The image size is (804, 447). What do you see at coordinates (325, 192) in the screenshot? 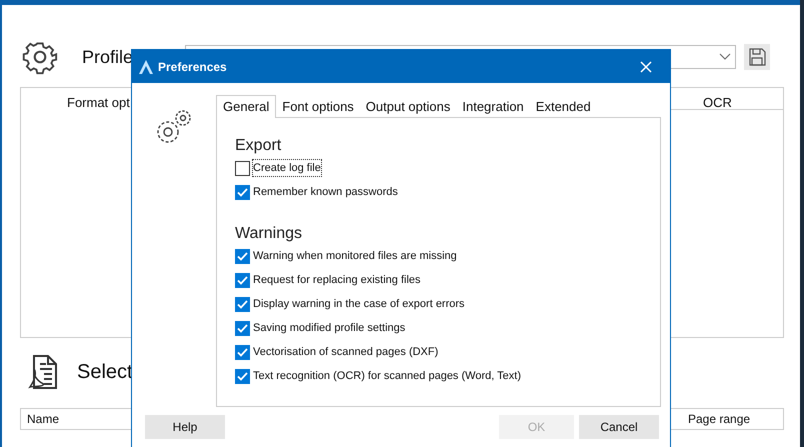
I see `checkbox-label: Remember known passwords` at bounding box center [325, 192].